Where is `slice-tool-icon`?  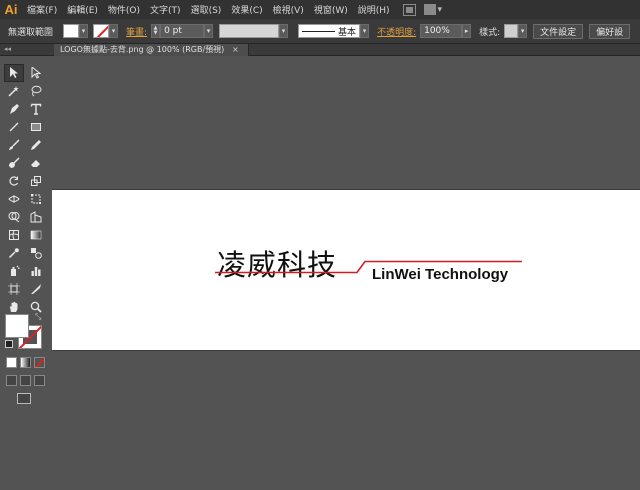
slice-tool-icon is located at coordinates (36, 289).